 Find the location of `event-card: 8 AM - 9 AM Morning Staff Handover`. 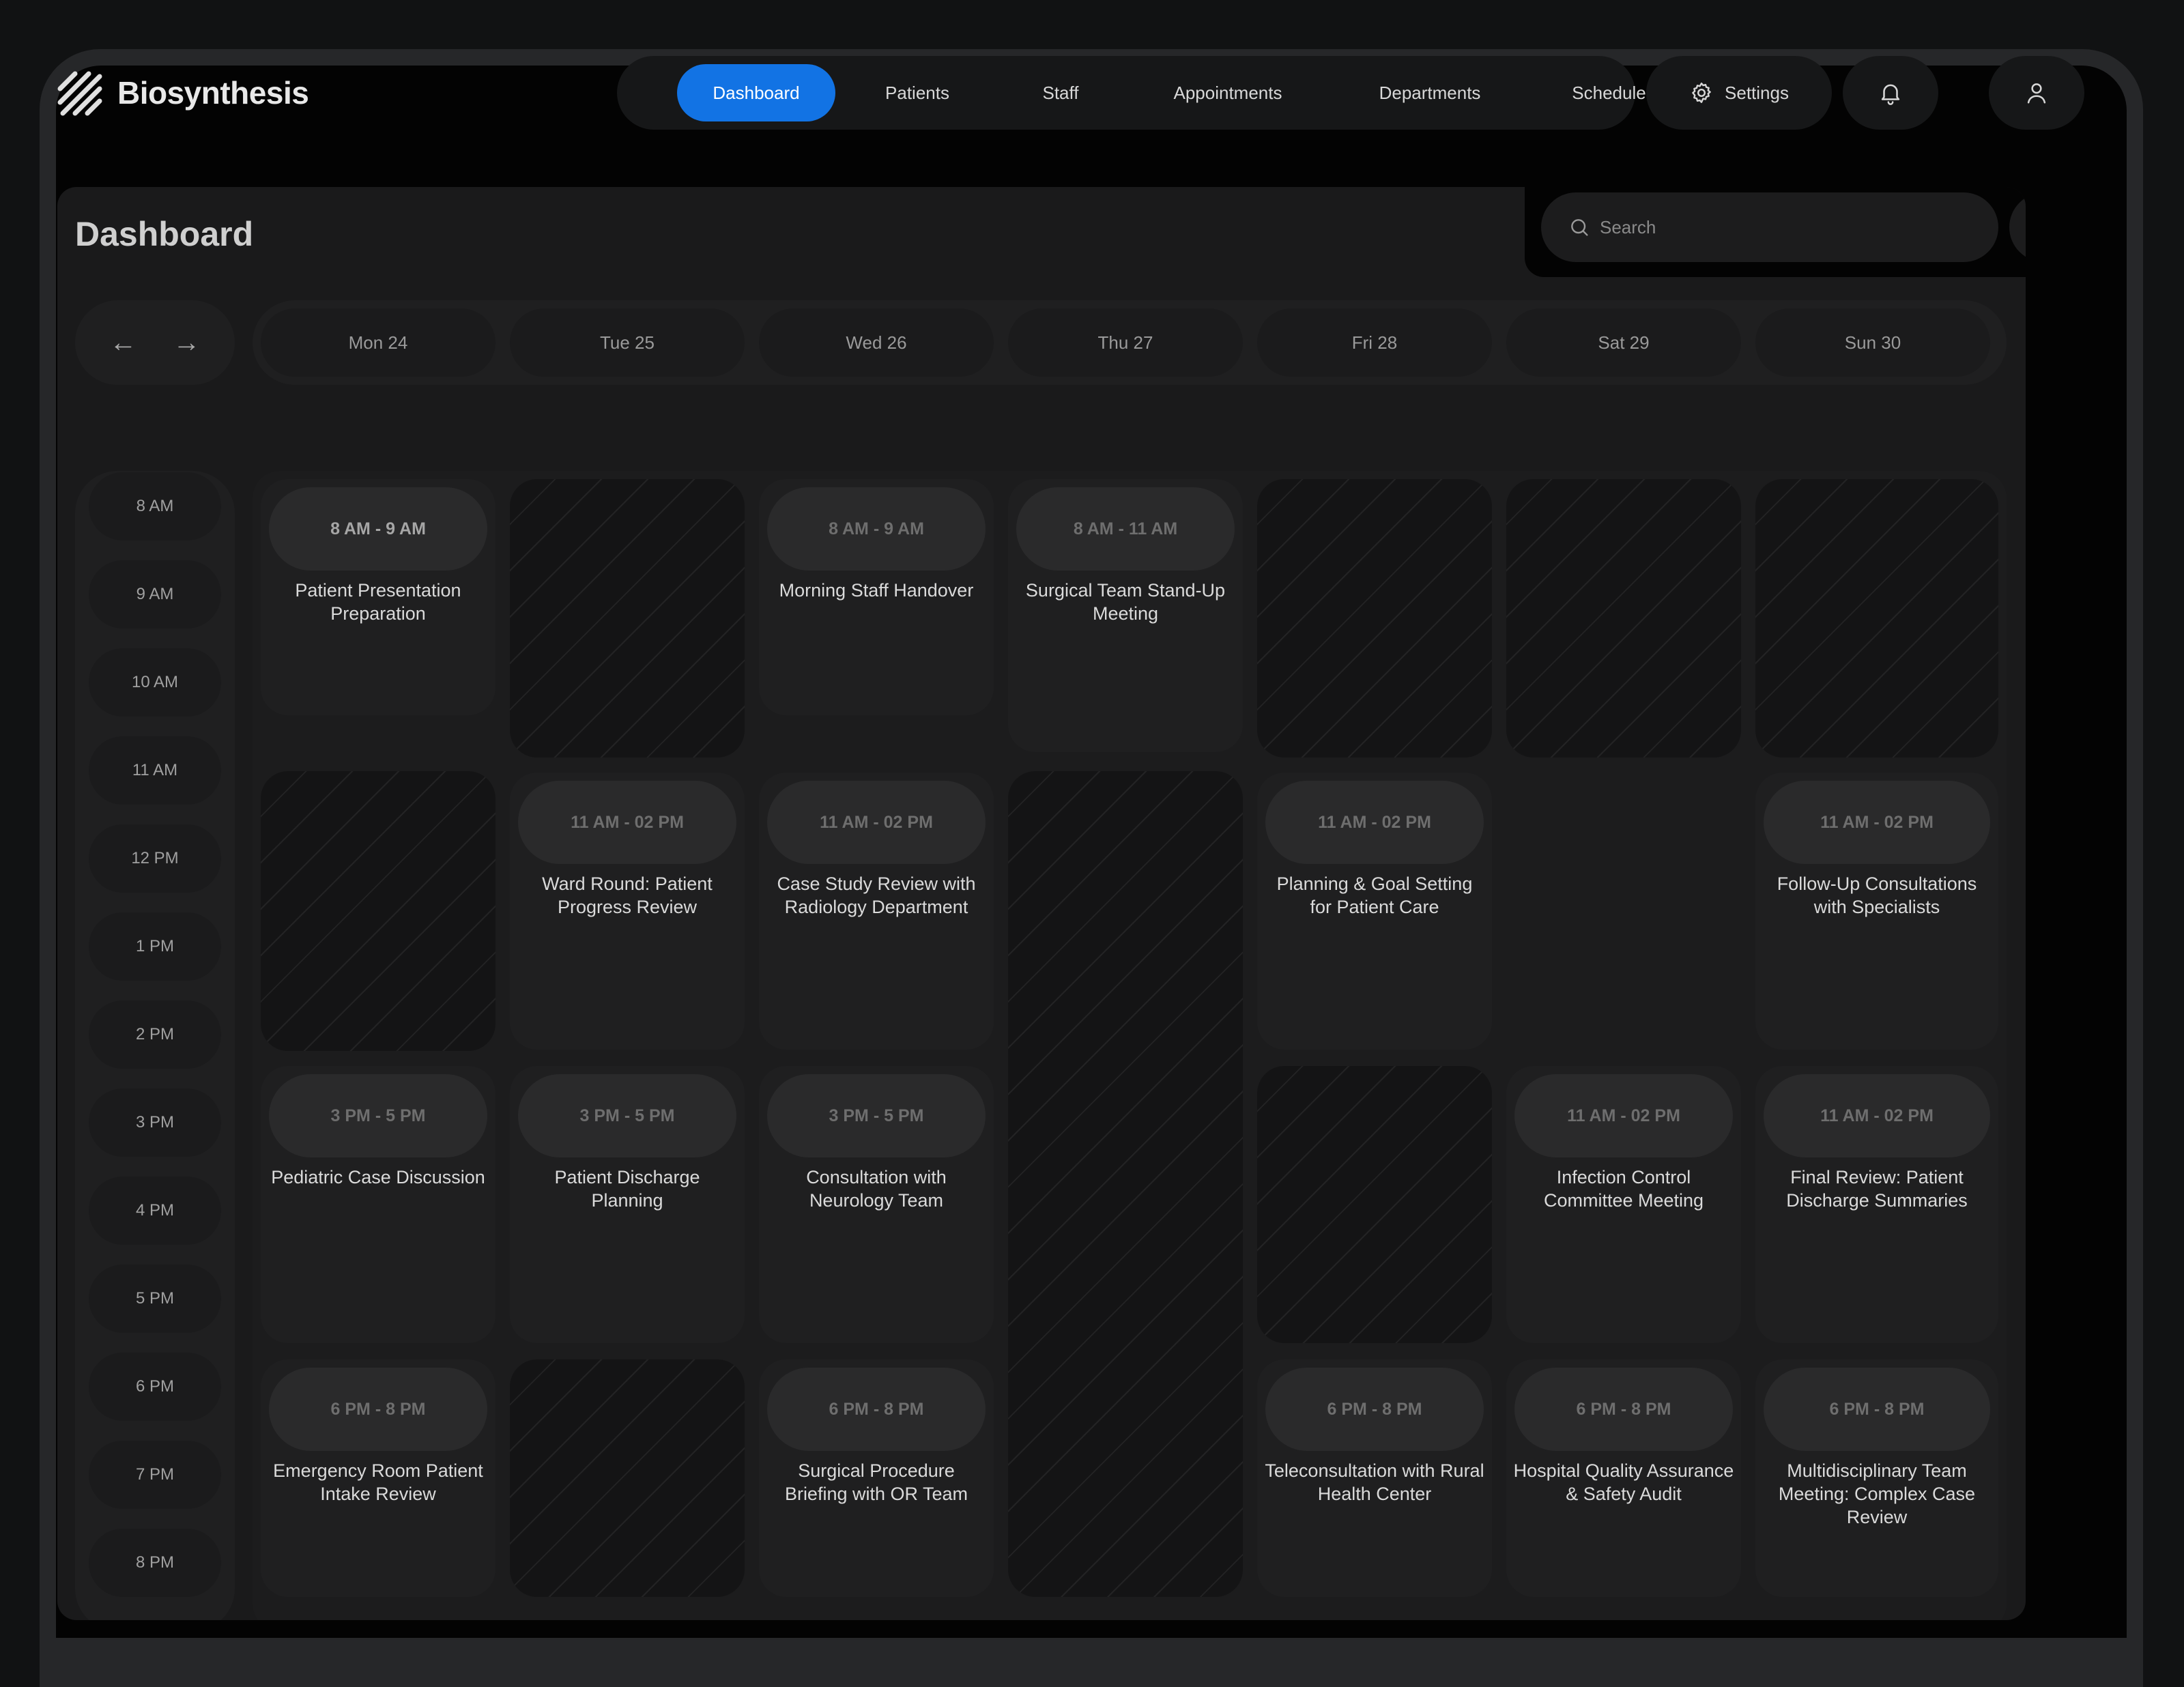

event-card: 8 AM - 9 AM Morning Staff Handover is located at coordinates (876, 597).